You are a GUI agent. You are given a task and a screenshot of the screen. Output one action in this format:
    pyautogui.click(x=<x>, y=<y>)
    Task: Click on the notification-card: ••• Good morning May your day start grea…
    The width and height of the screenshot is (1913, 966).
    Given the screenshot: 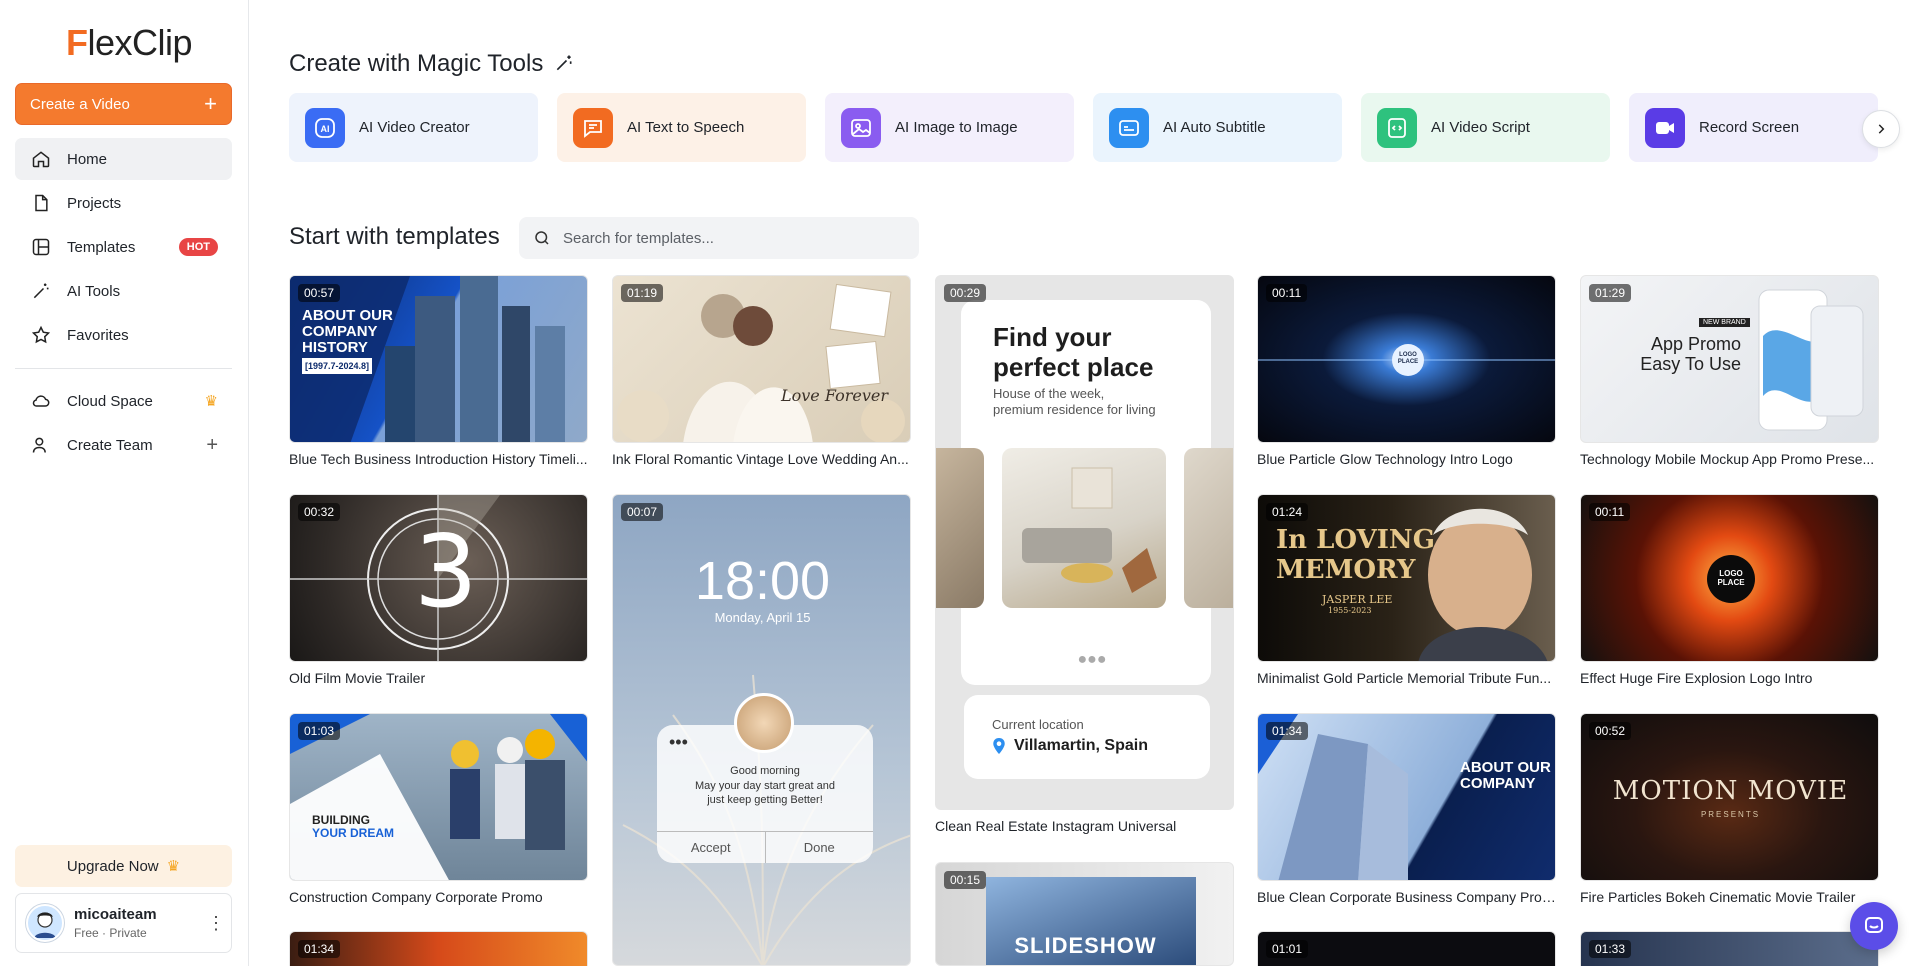 What is the action you would take?
    pyautogui.click(x=765, y=778)
    